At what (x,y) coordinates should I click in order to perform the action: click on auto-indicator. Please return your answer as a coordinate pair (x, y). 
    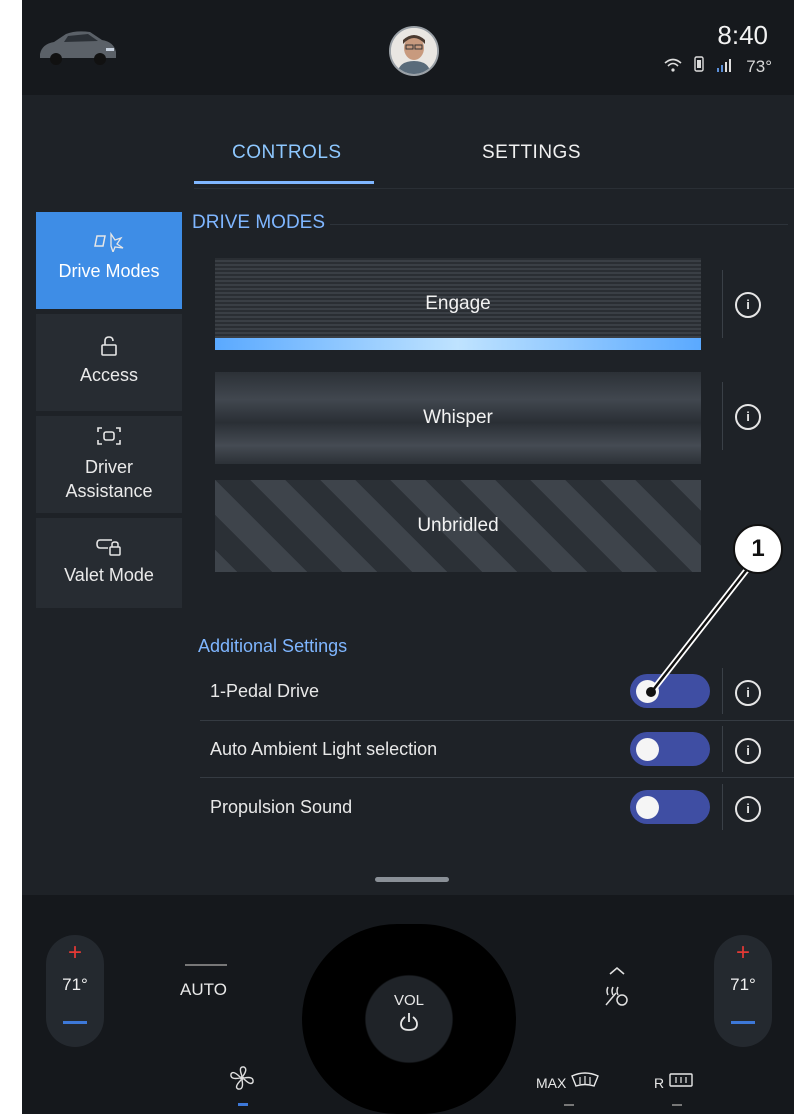
    Looking at the image, I should click on (206, 965).